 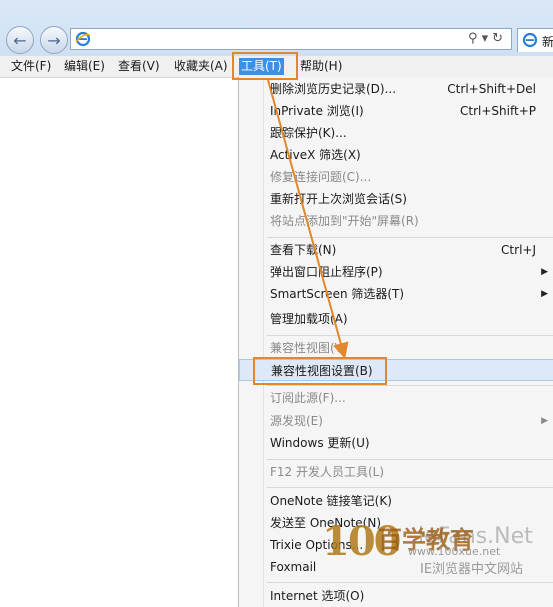 What do you see at coordinates (308, 219) in the screenshot?
I see `annotation-arrow-icon` at bounding box center [308, 219].